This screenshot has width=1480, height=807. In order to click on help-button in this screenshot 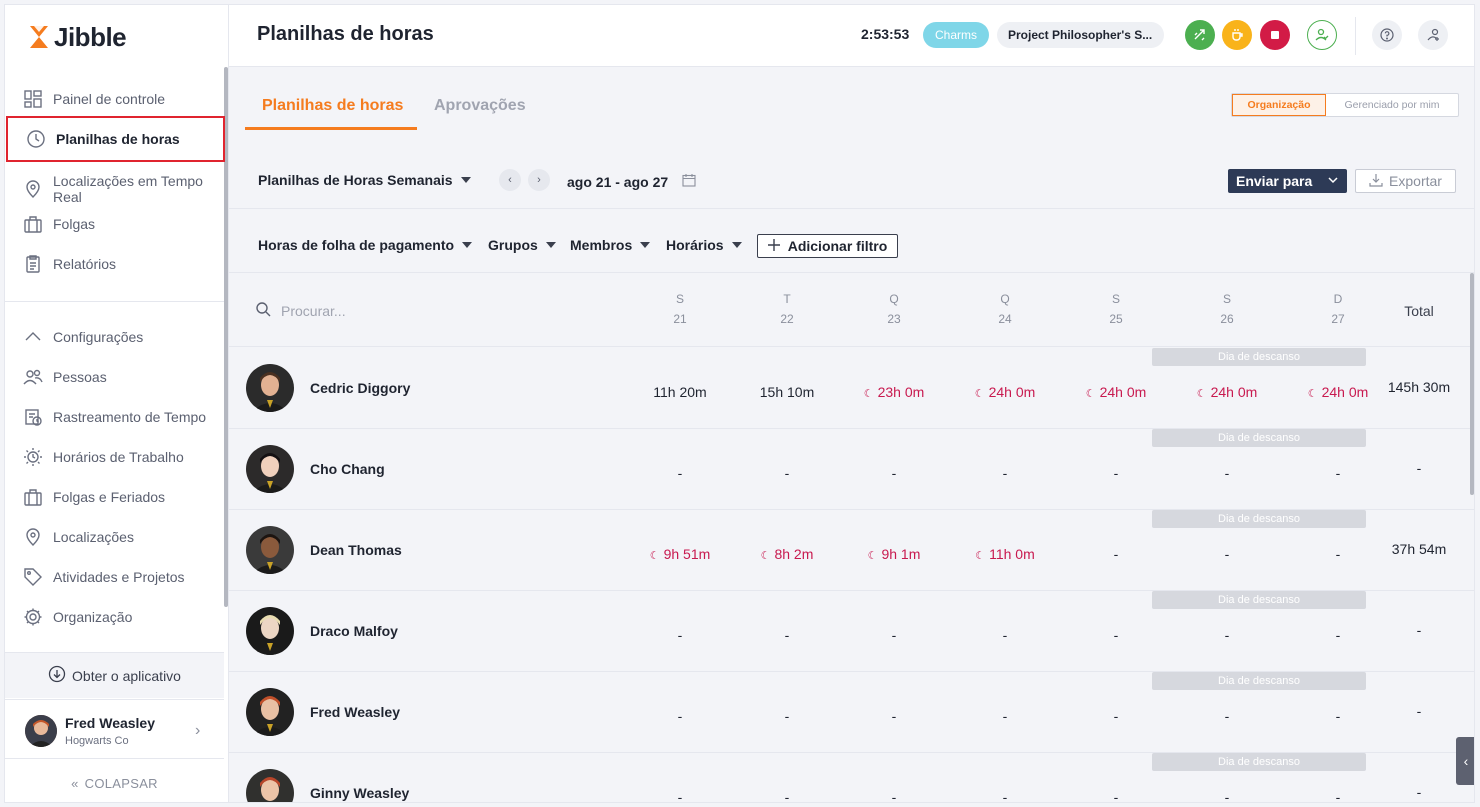, I will do `click(1387, 35)`.